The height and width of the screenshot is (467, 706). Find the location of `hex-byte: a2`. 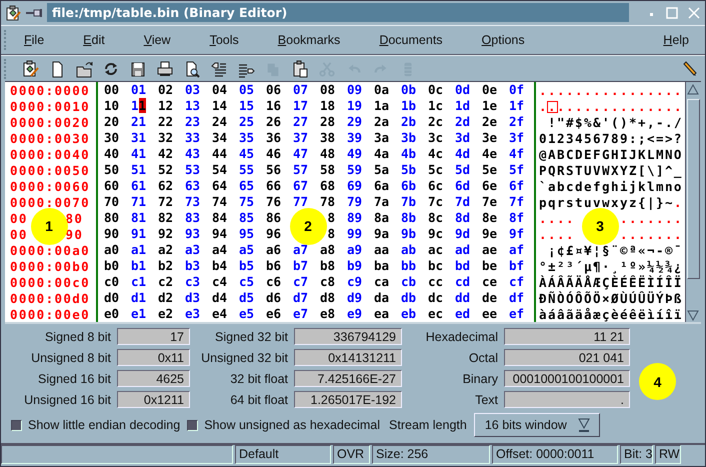

hex-byte: a2 is located at coordinates (166, 250).